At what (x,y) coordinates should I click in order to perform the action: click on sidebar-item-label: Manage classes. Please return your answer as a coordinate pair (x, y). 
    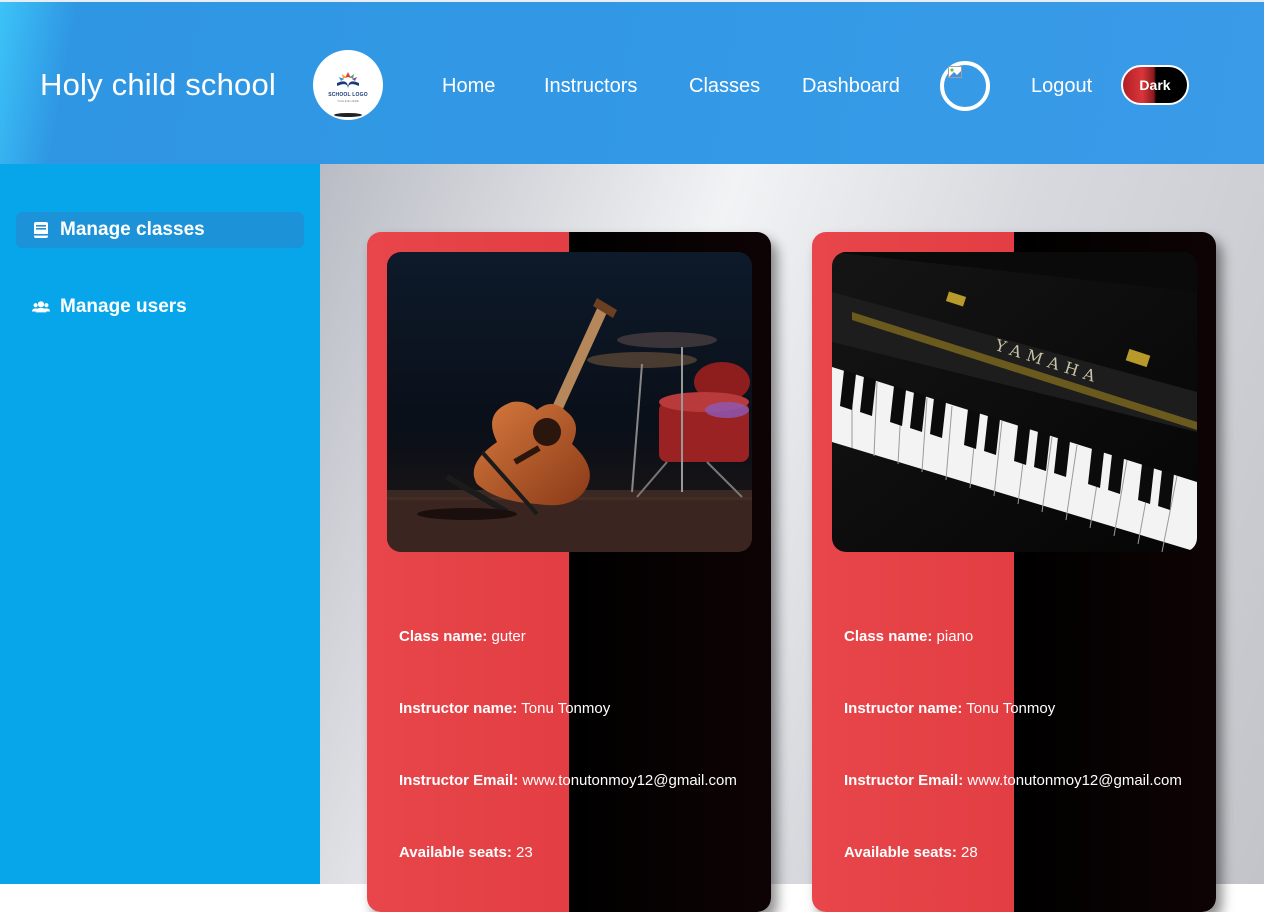
    Looking at the image, I should click on (132, 229).